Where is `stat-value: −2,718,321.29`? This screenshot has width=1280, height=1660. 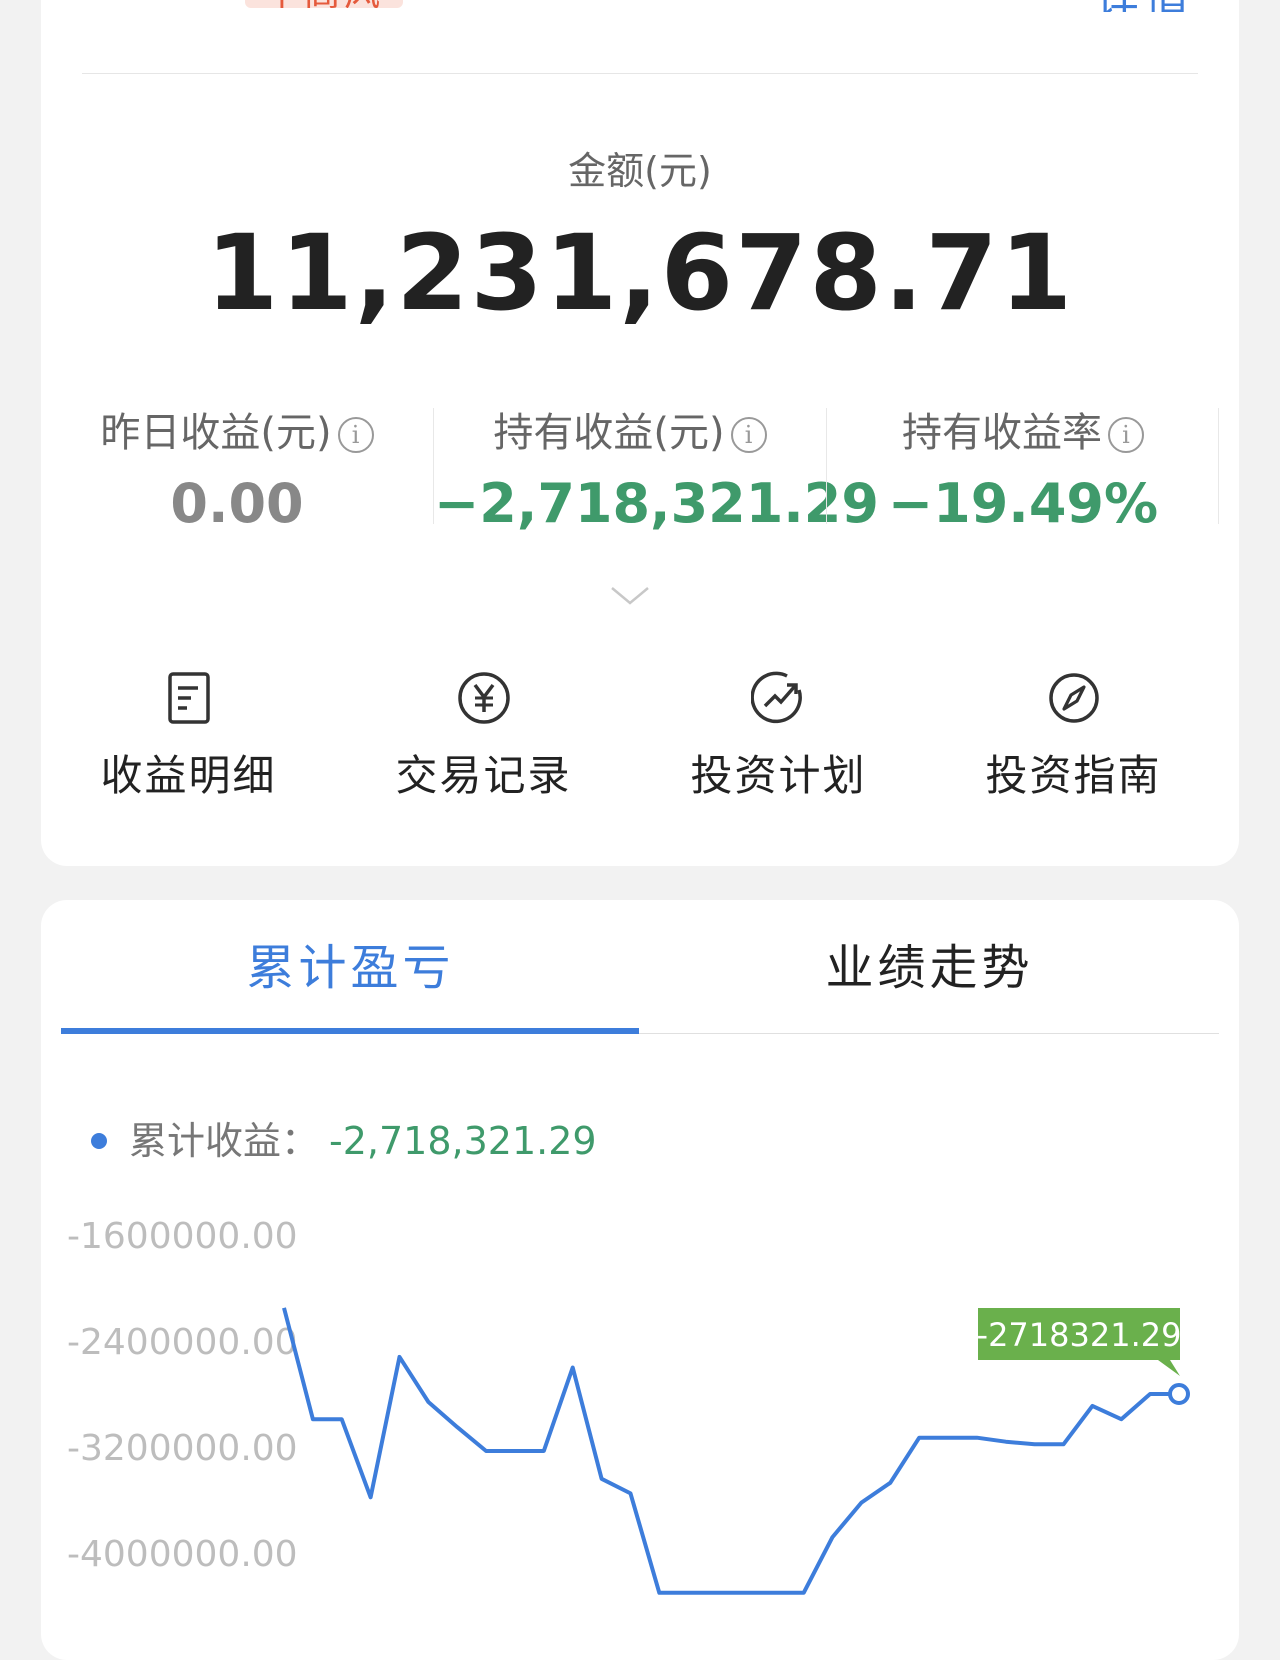 stat-value: −2,718,321.29 is located at coordinates (656, 503).